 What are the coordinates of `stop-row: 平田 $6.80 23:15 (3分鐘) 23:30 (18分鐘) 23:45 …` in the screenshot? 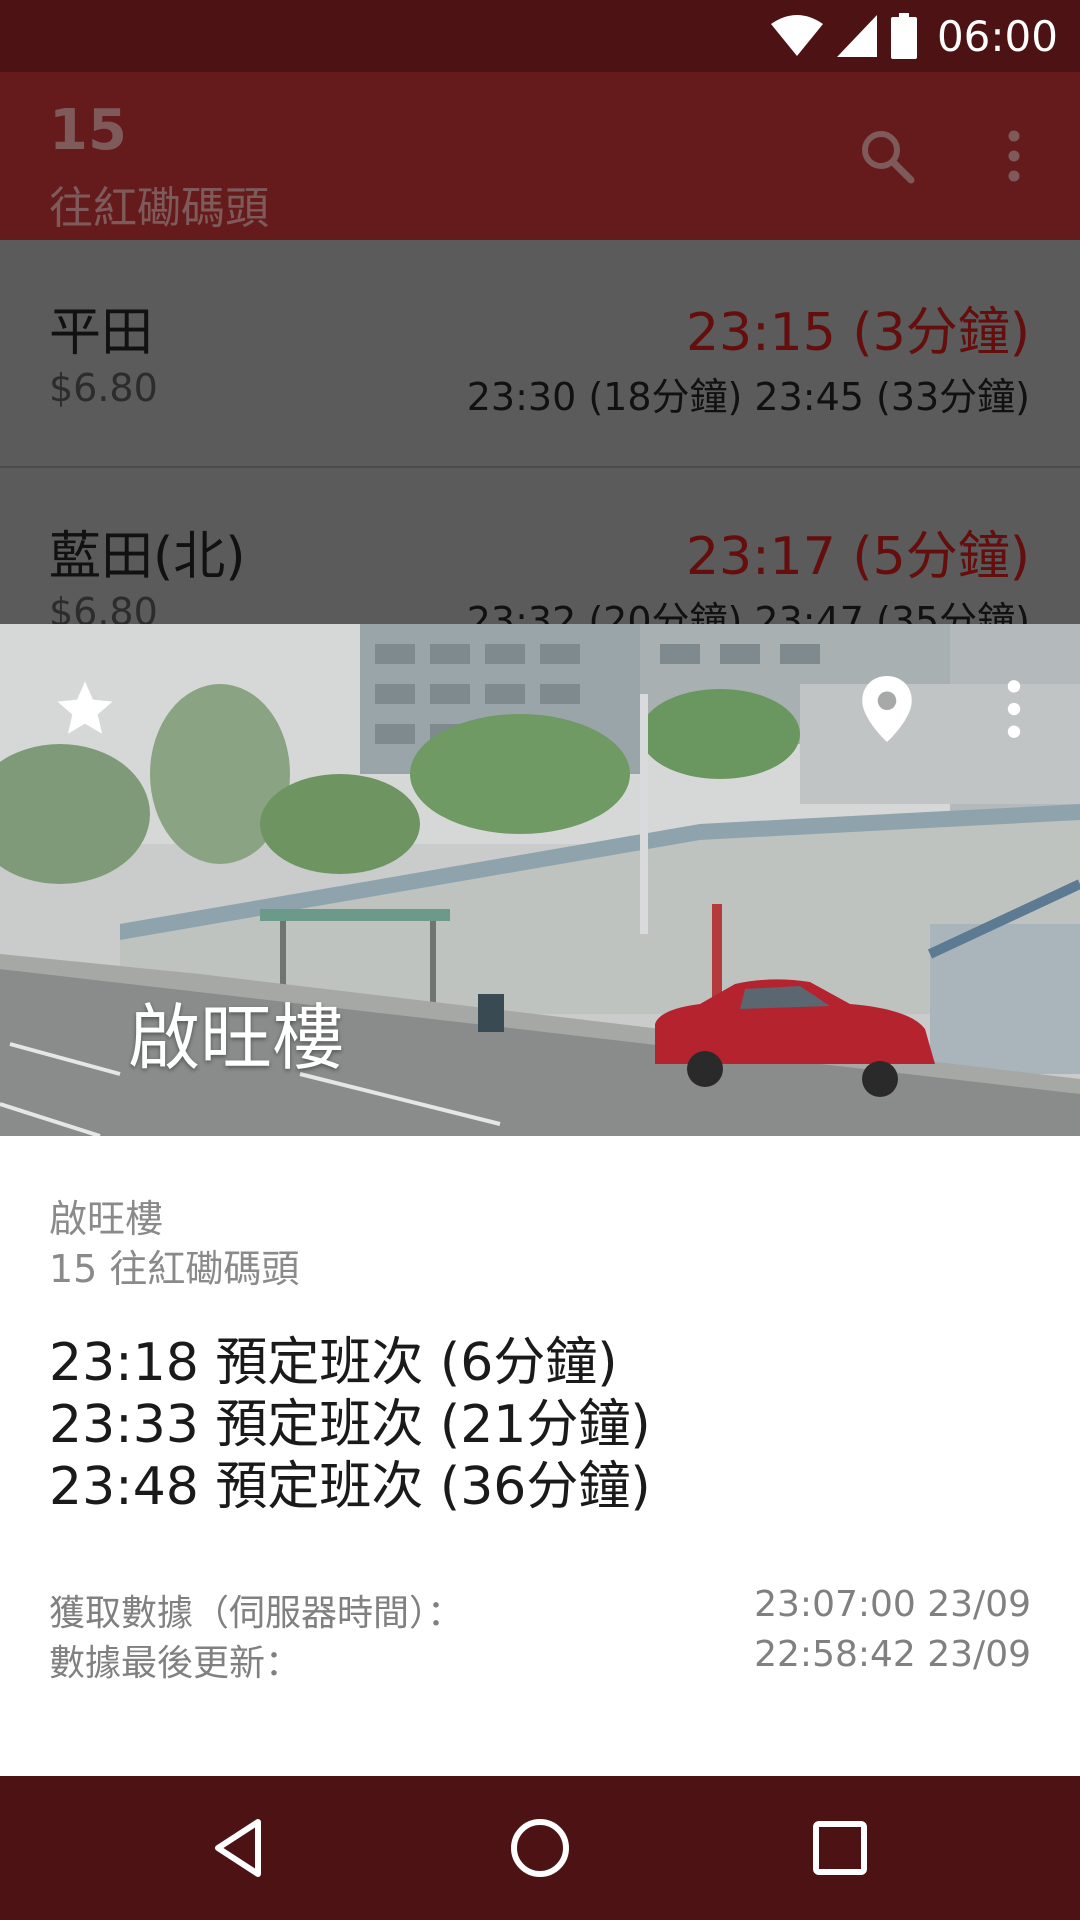 It's located at (540, 353).